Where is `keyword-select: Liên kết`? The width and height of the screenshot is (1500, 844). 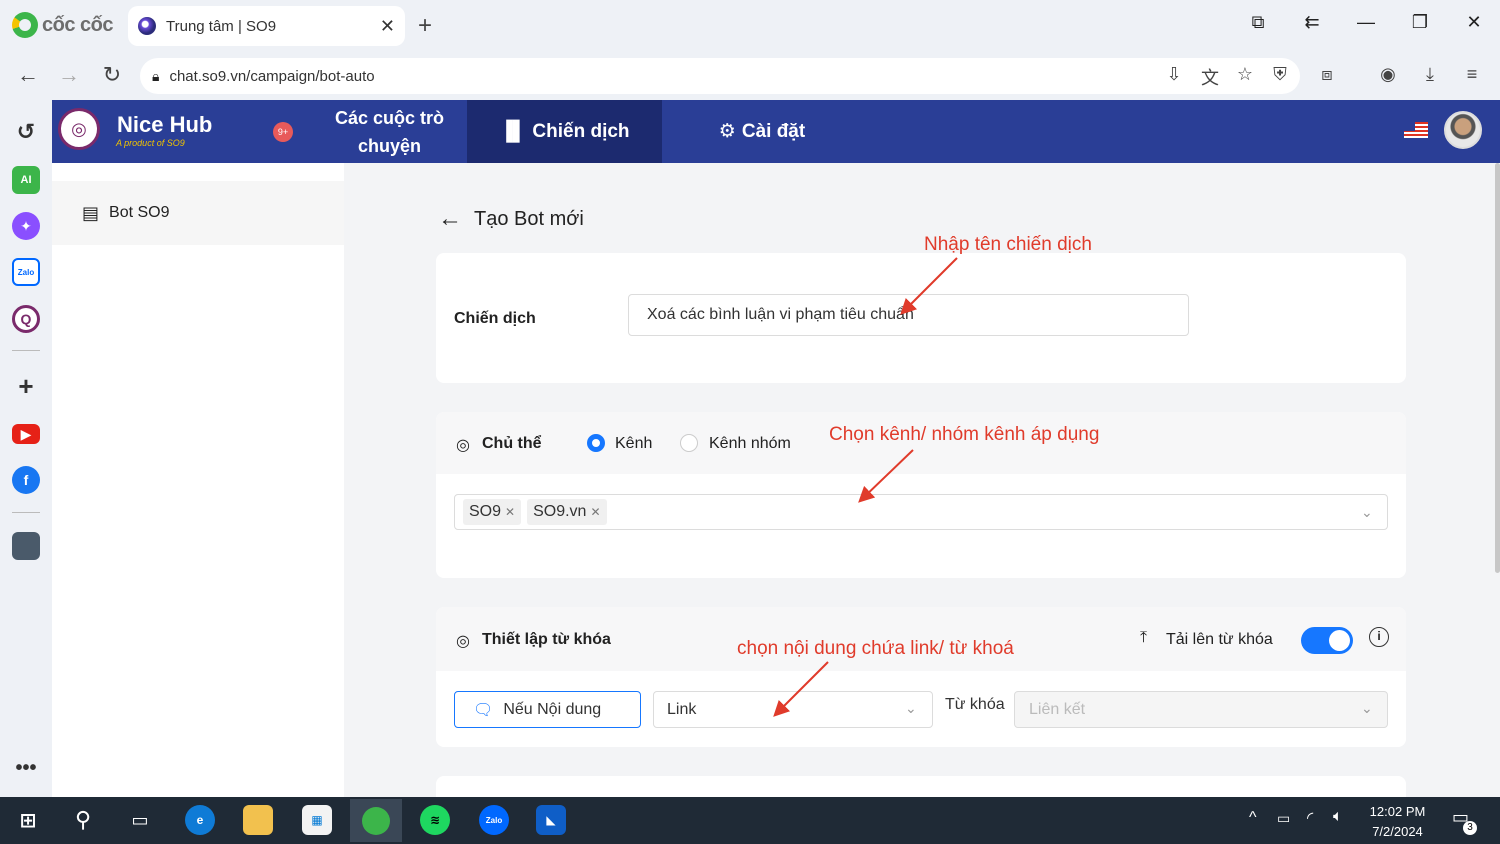
keyword-select: Liên kết is located at coordinates (1201, 709).